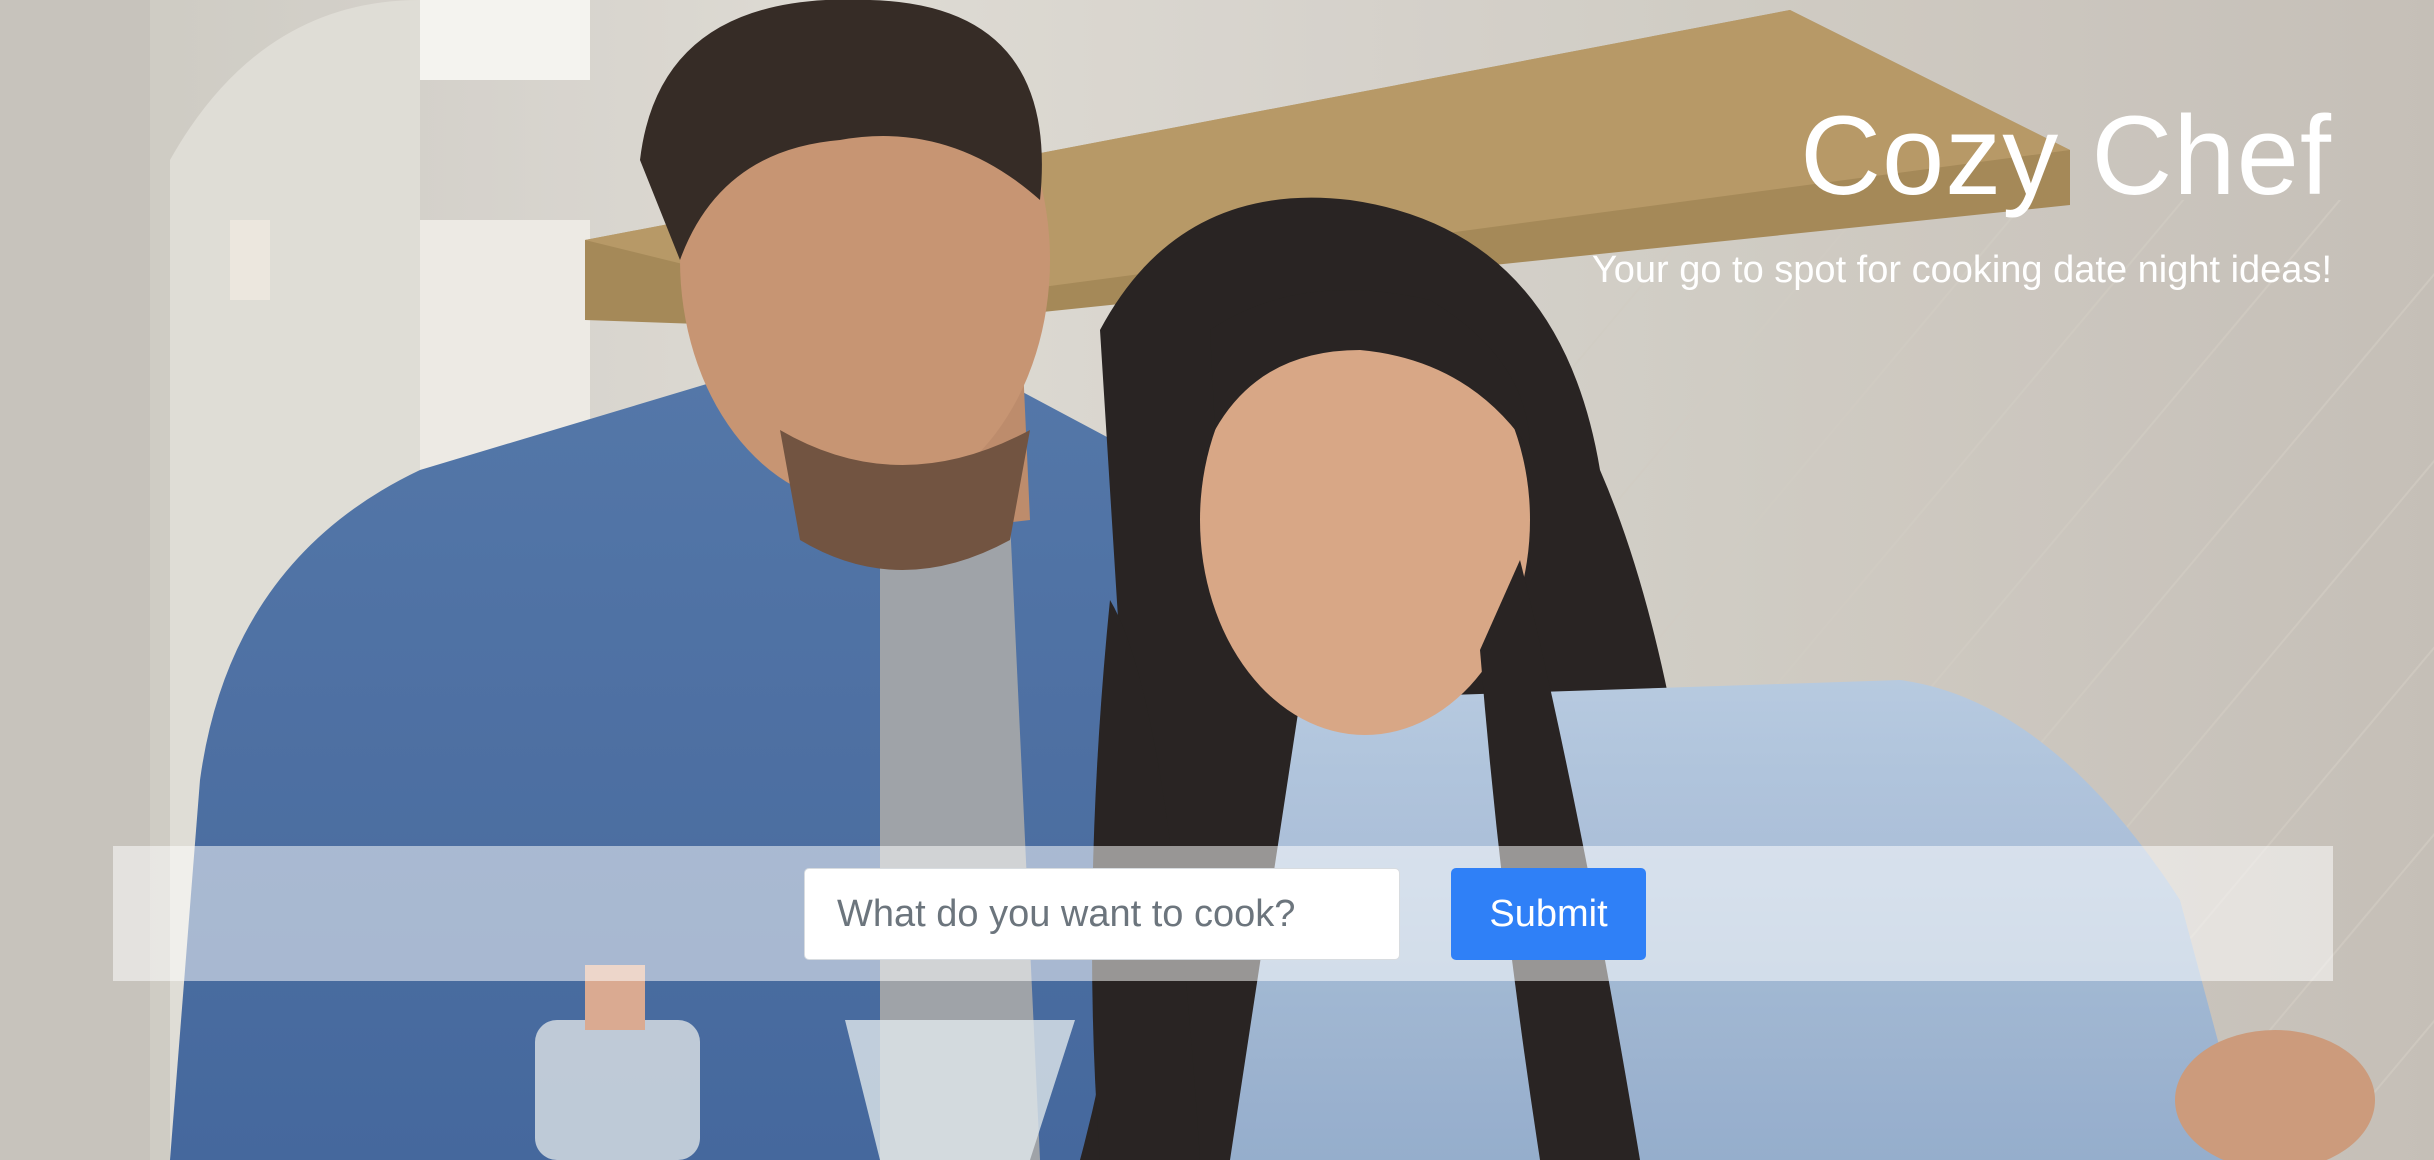  Describe the element at coordinates (1102, 914) in the screenshot. I see `recipe-search-input` at that location.